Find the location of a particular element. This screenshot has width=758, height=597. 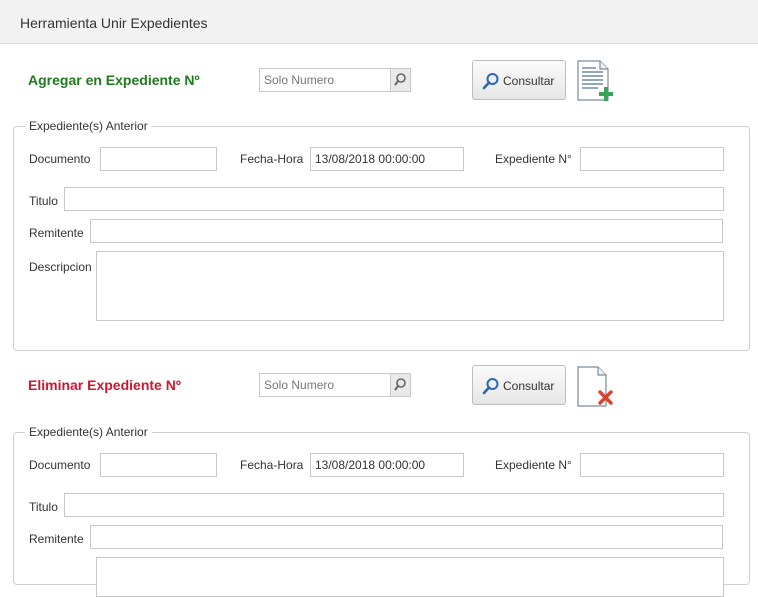

remove-search-button is located at coordinates (400, 385).